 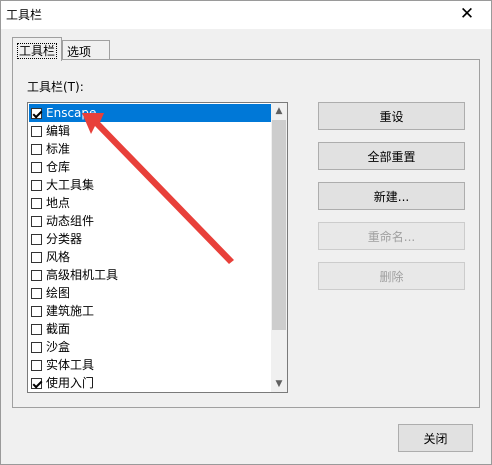 What do you see at coordinates (58, 203) in the screenshot?
I see `list-item-label: 地点` at bounding box center [58, 203].